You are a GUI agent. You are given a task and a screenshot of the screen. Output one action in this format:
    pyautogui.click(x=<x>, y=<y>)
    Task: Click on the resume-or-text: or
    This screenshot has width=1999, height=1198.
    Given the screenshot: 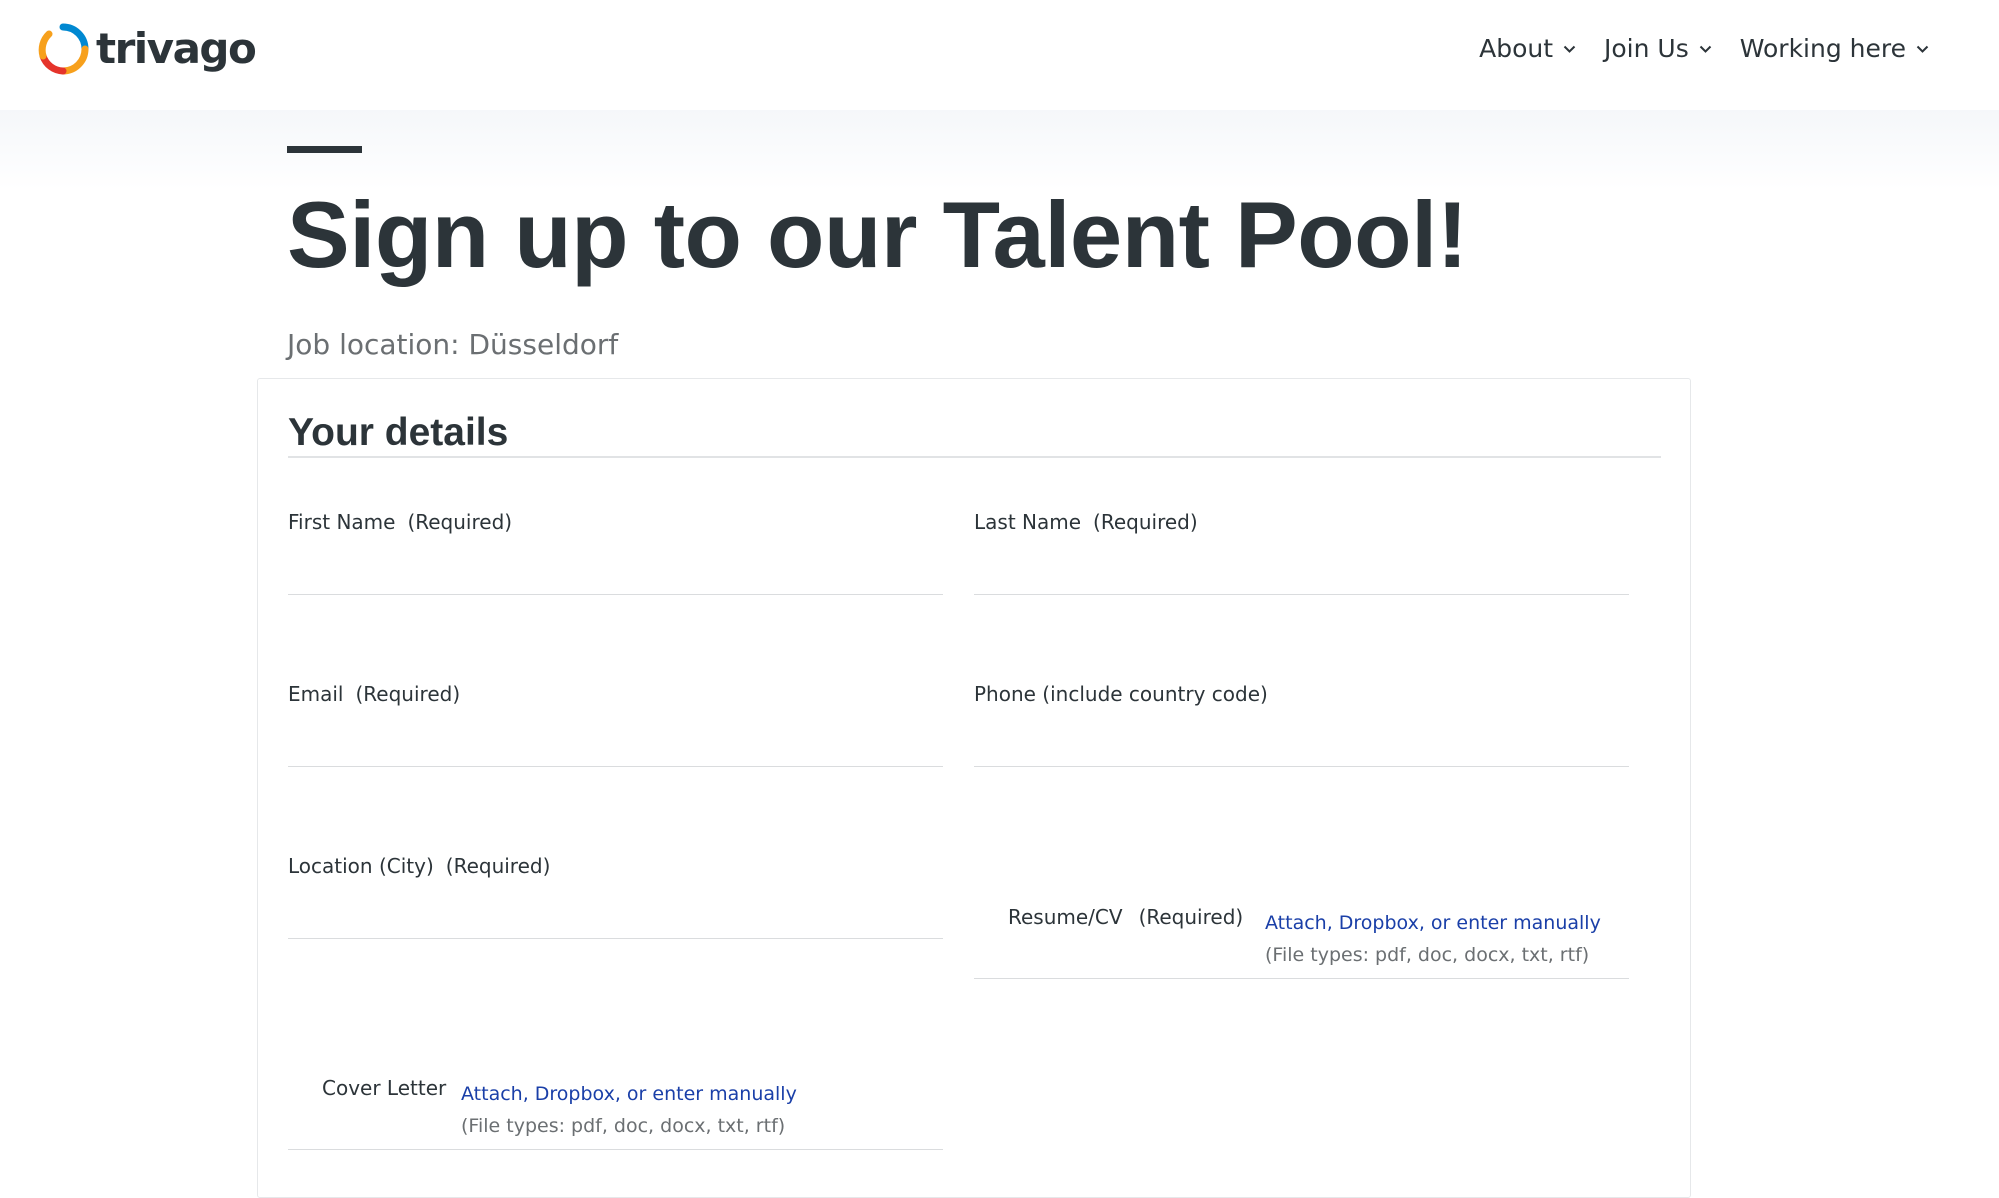 What is the action you would take?
    pyautogui.click(x=1440, y=923)
    